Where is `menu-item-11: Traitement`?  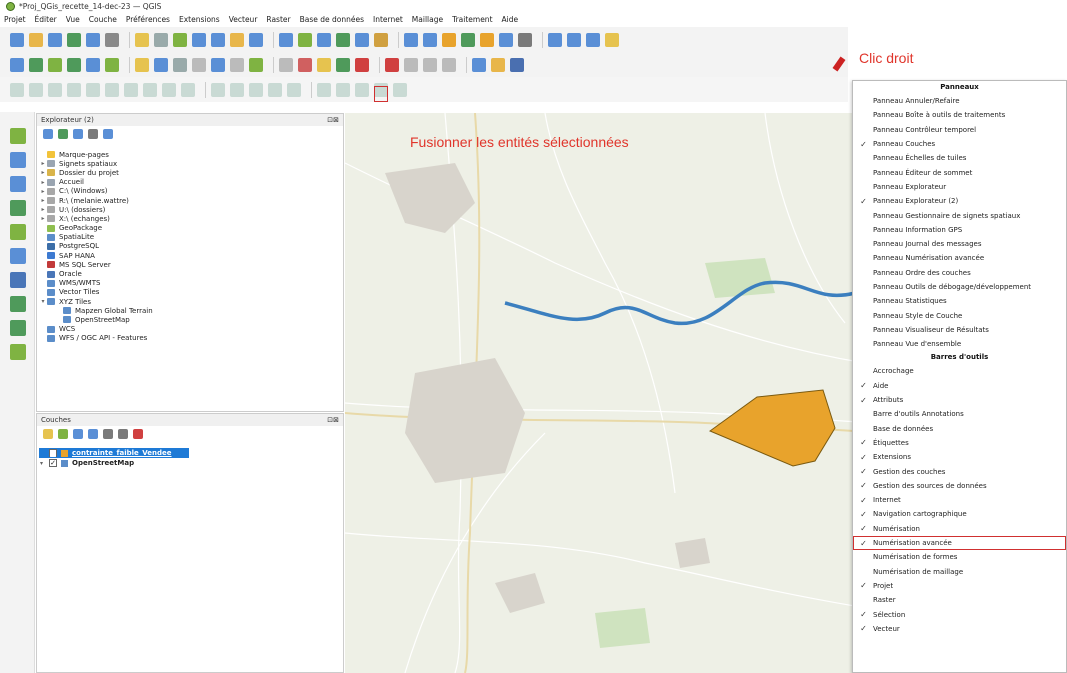 menu-item-11: Traitement is located at coordinates (472, 19).